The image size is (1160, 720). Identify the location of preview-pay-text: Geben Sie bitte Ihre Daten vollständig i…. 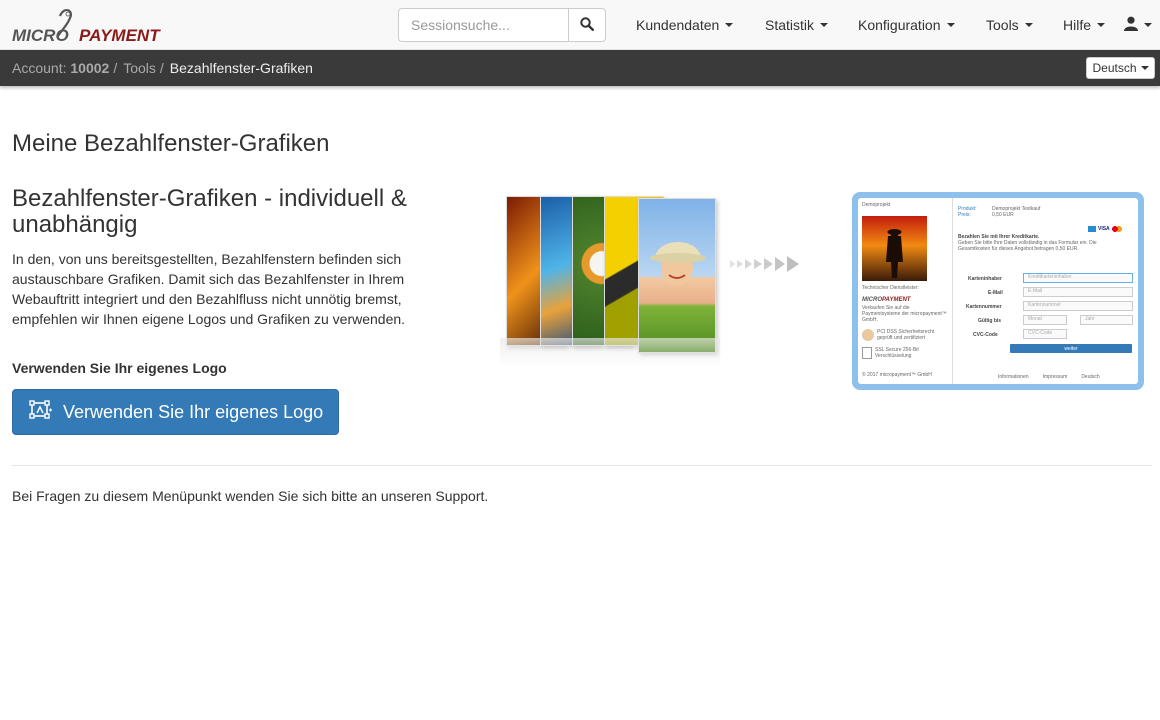
(1027, 246).